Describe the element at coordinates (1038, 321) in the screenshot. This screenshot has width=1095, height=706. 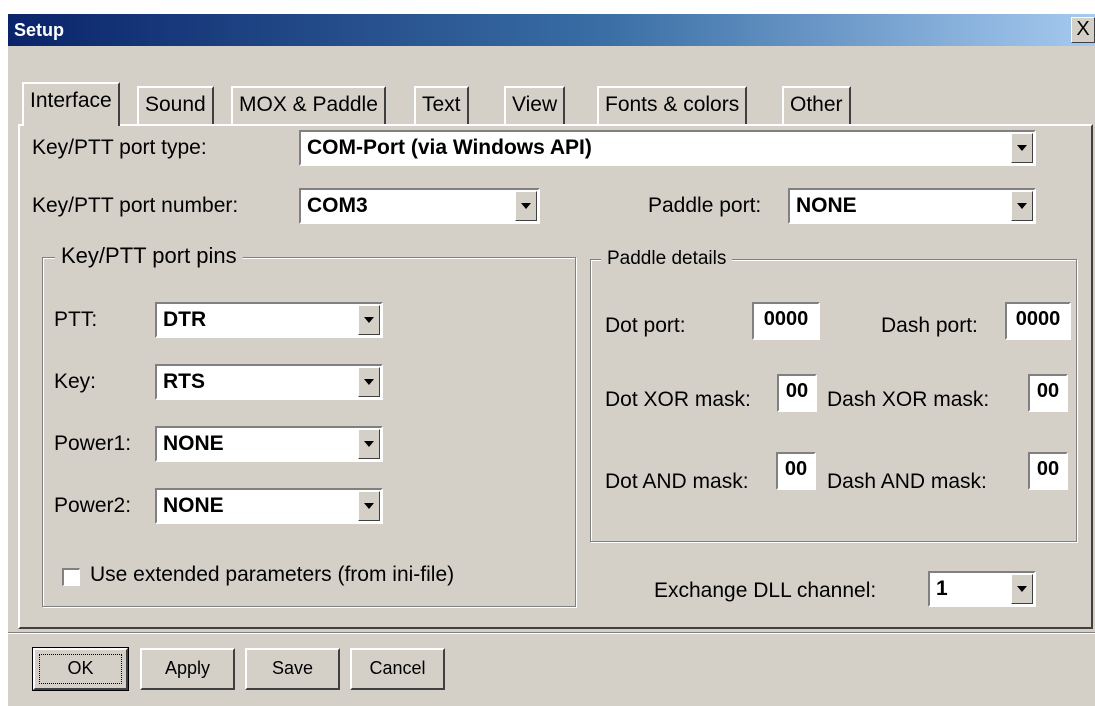
I see `dash-port-input: 0000` at that location.